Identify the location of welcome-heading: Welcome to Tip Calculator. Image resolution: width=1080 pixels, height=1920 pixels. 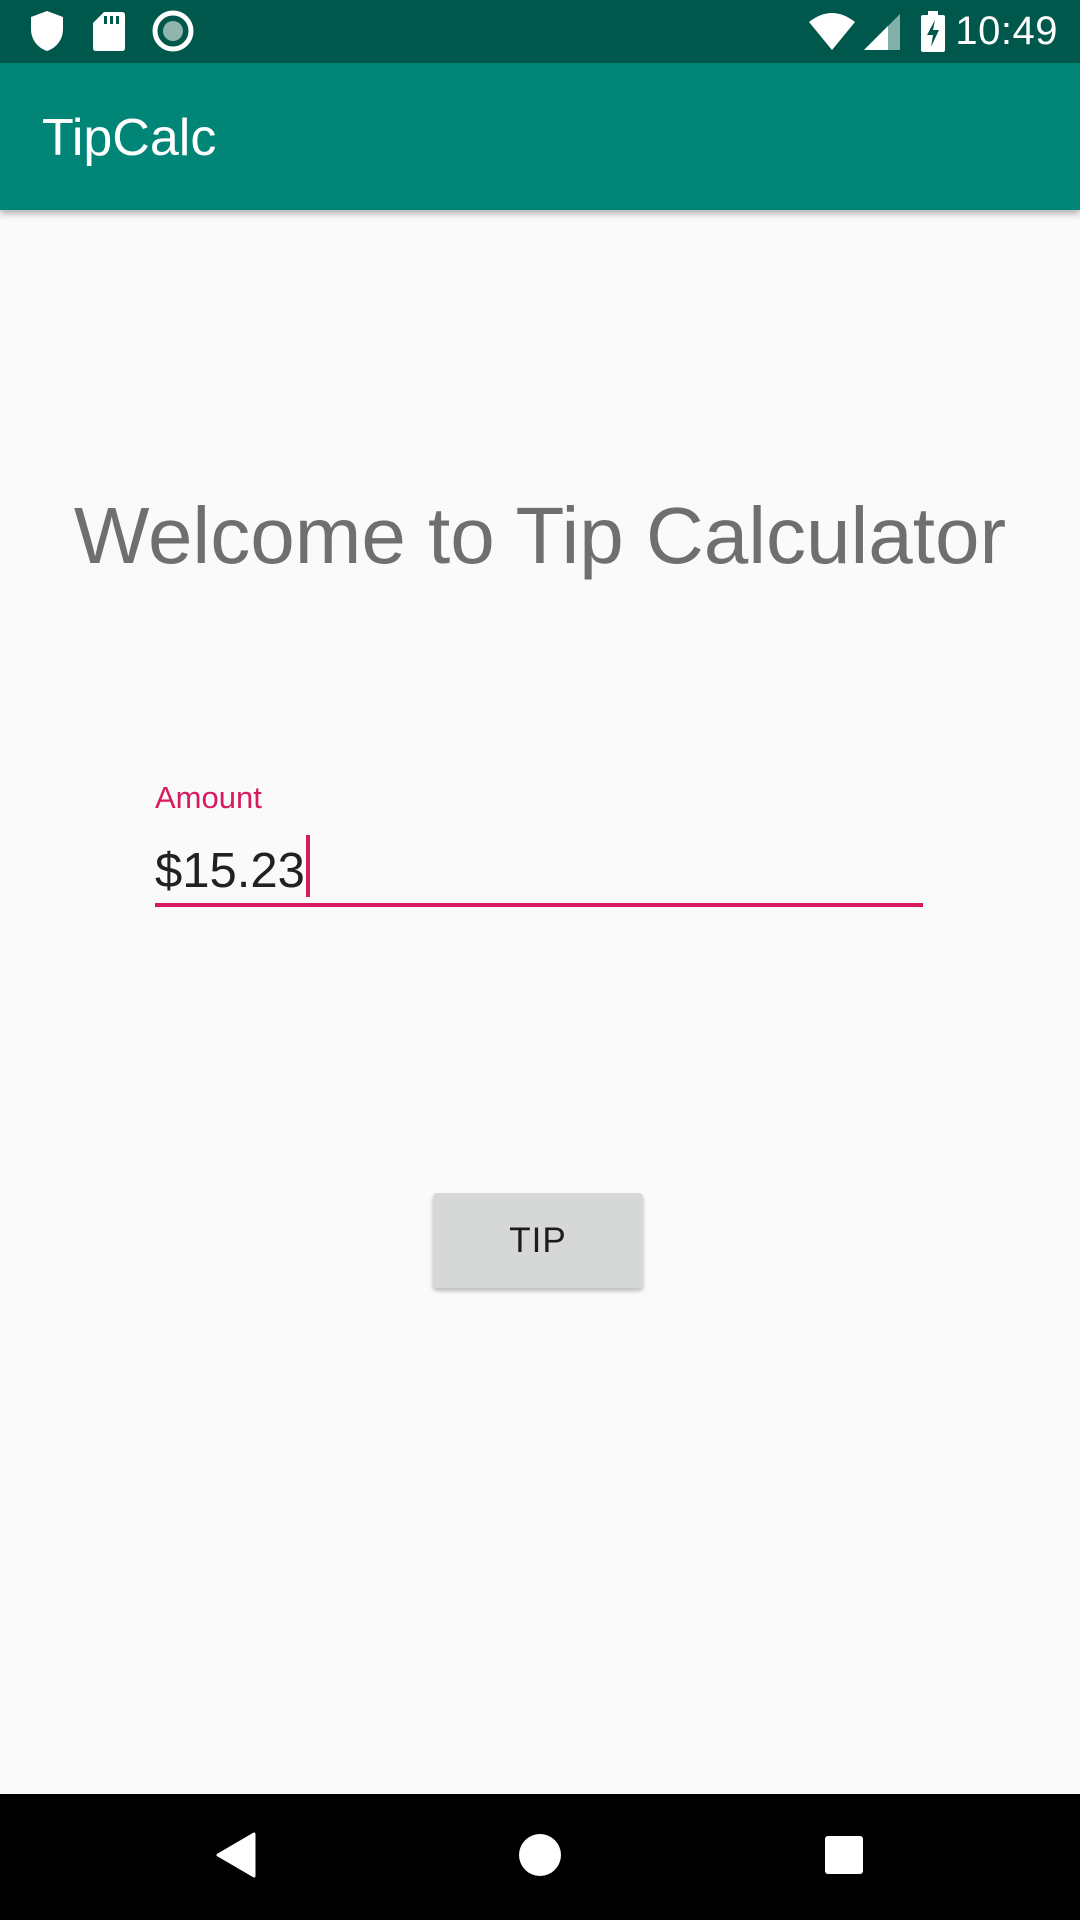
(540, 535).